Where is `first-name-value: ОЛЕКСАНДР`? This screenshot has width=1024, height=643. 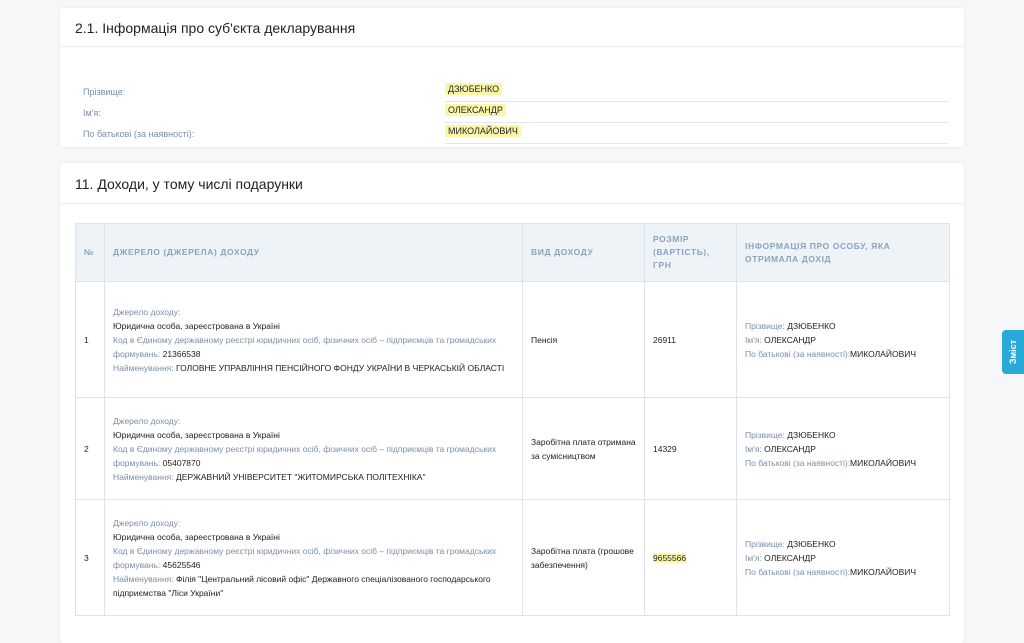
first-name-value: ОЛЕКСАНДР is located at coordinates (475, 110).